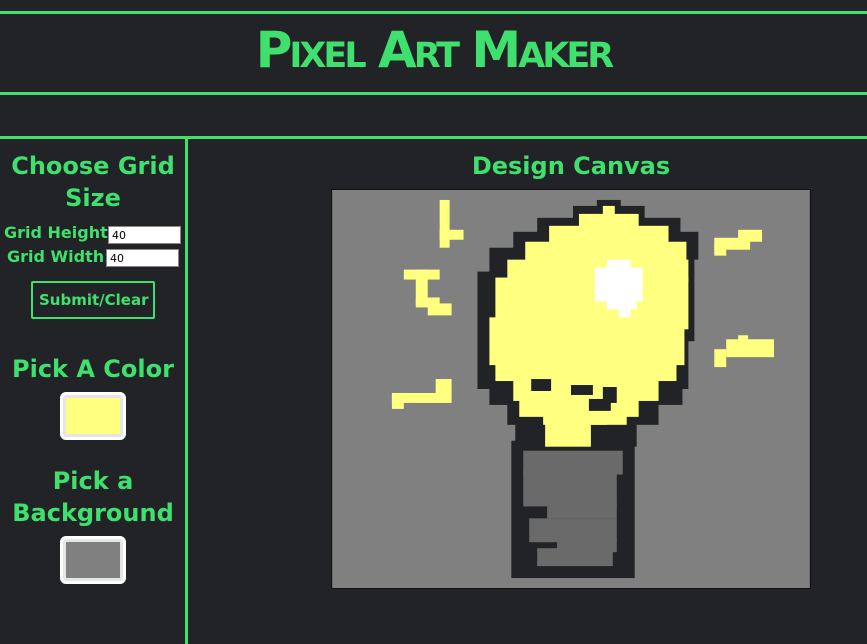 The height and width of the screenshot is (644, 867). What do you see at coordinates (59, 256) in the screenshot?
I see `grid-width-label: Grid Width:` at bounding box center [59, 256].